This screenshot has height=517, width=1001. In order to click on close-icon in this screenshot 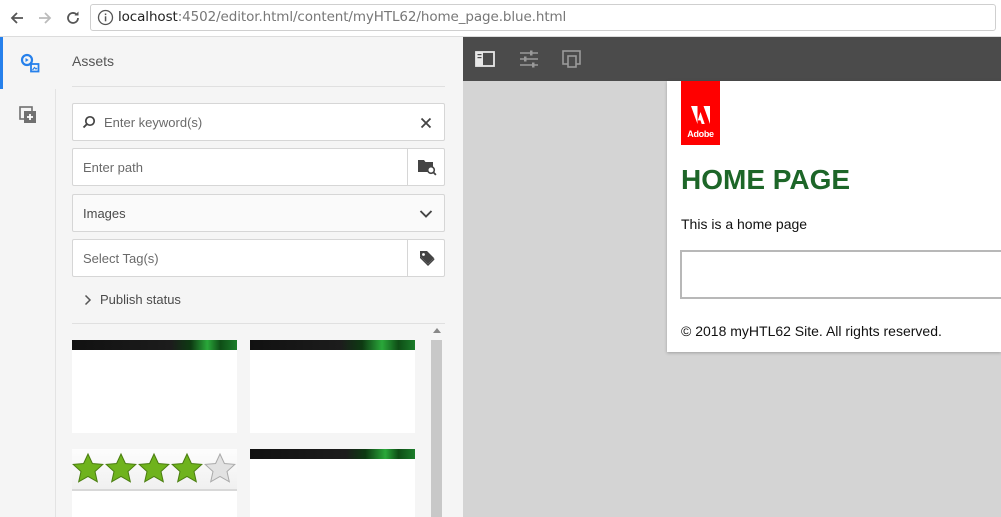, I will do `click(426, 123)`.